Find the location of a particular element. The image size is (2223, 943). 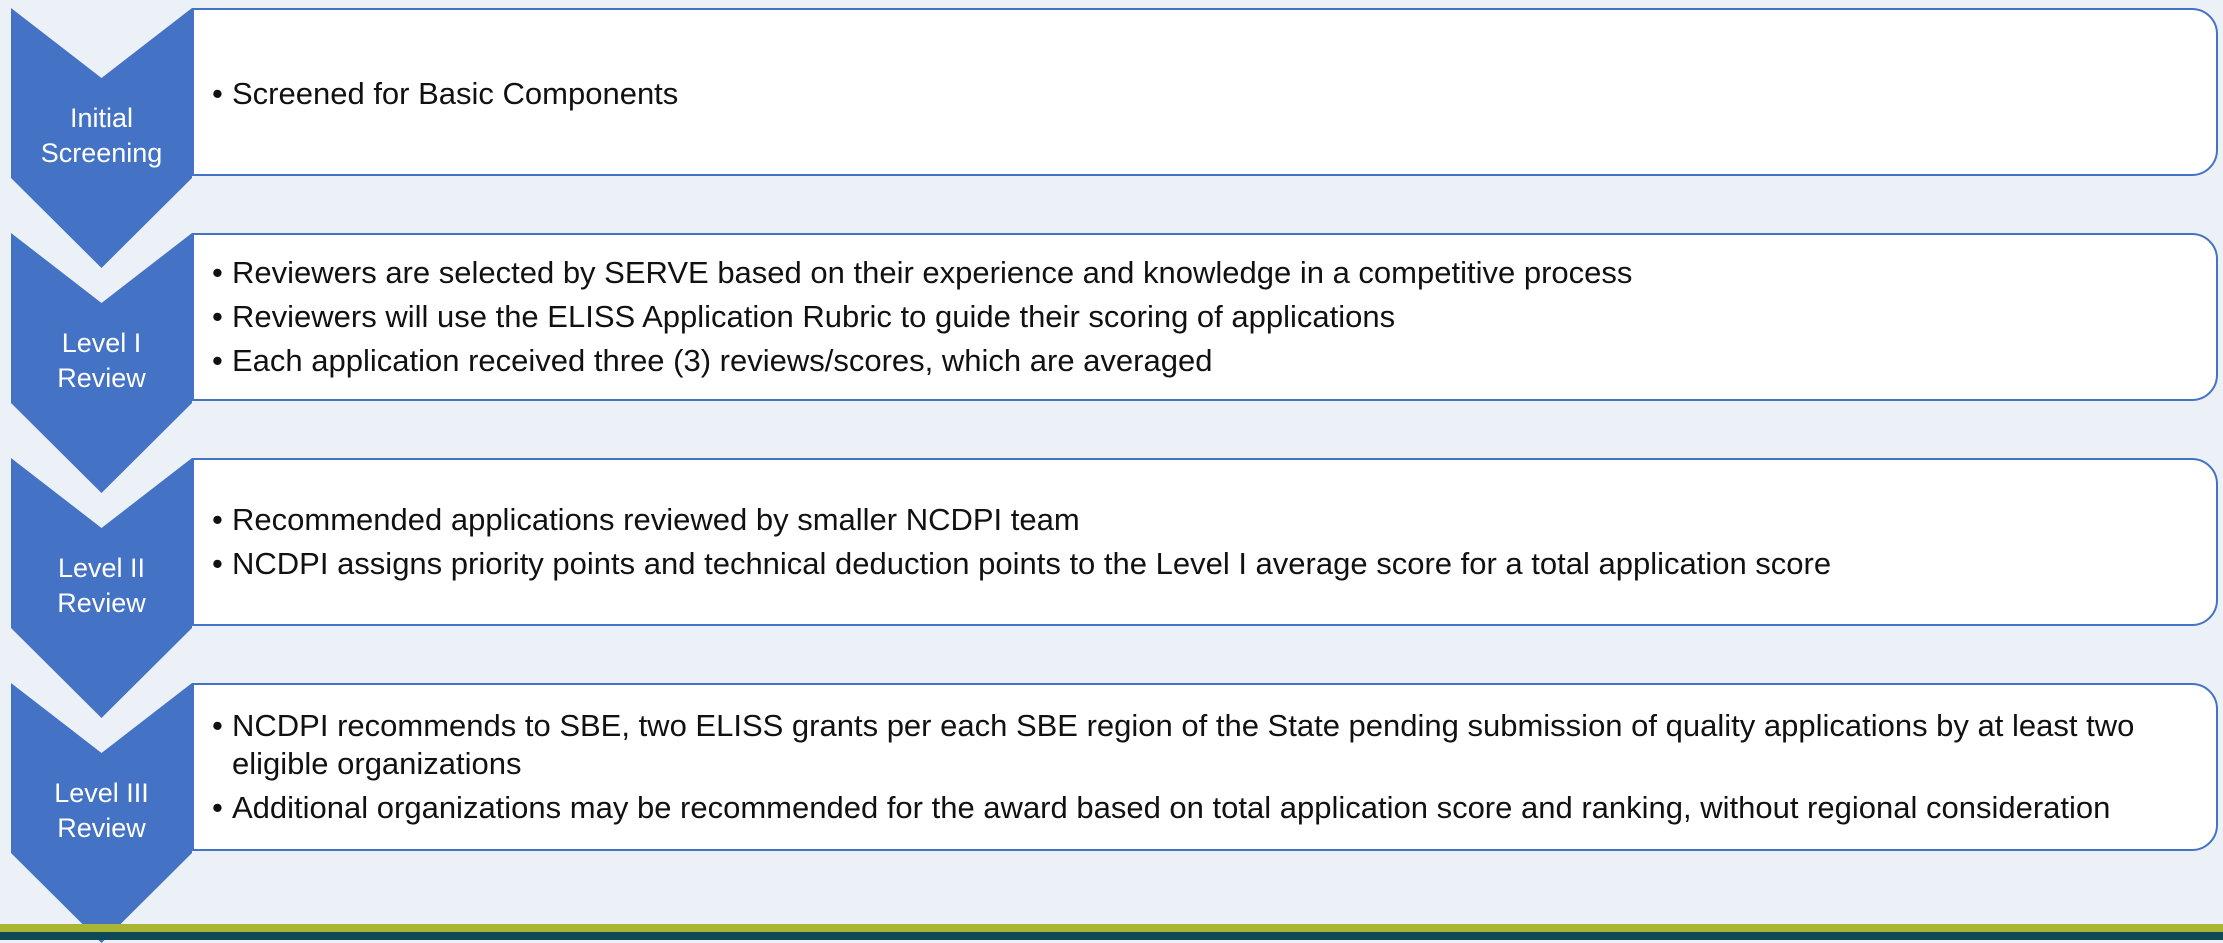

stage-label-level-1-review: Level I Review is located at coordinates (101, 361).